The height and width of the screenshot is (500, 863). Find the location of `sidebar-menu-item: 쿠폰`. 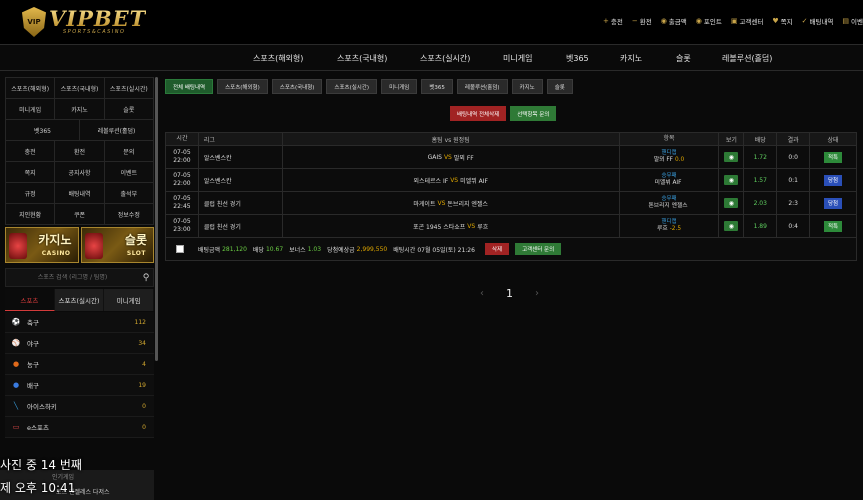

sidebar-menu-item: 쿠폰 is located at coordinates (80, 214).